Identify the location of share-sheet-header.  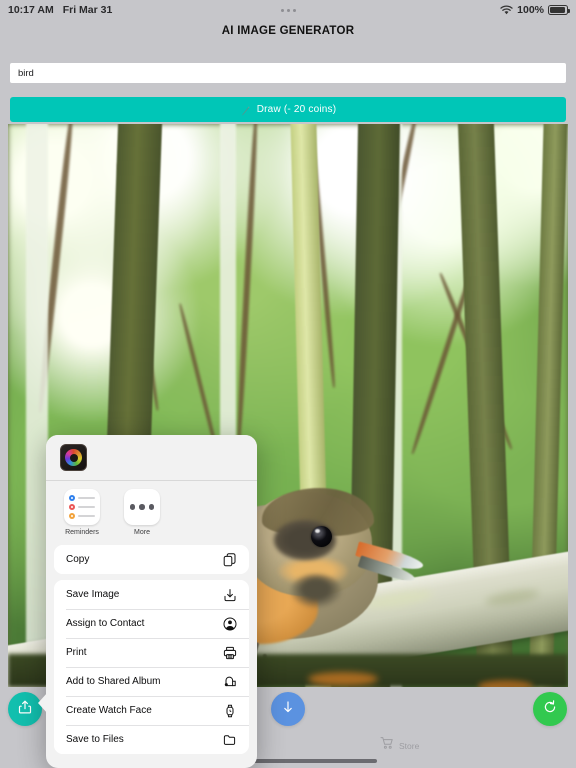
(151, 458).